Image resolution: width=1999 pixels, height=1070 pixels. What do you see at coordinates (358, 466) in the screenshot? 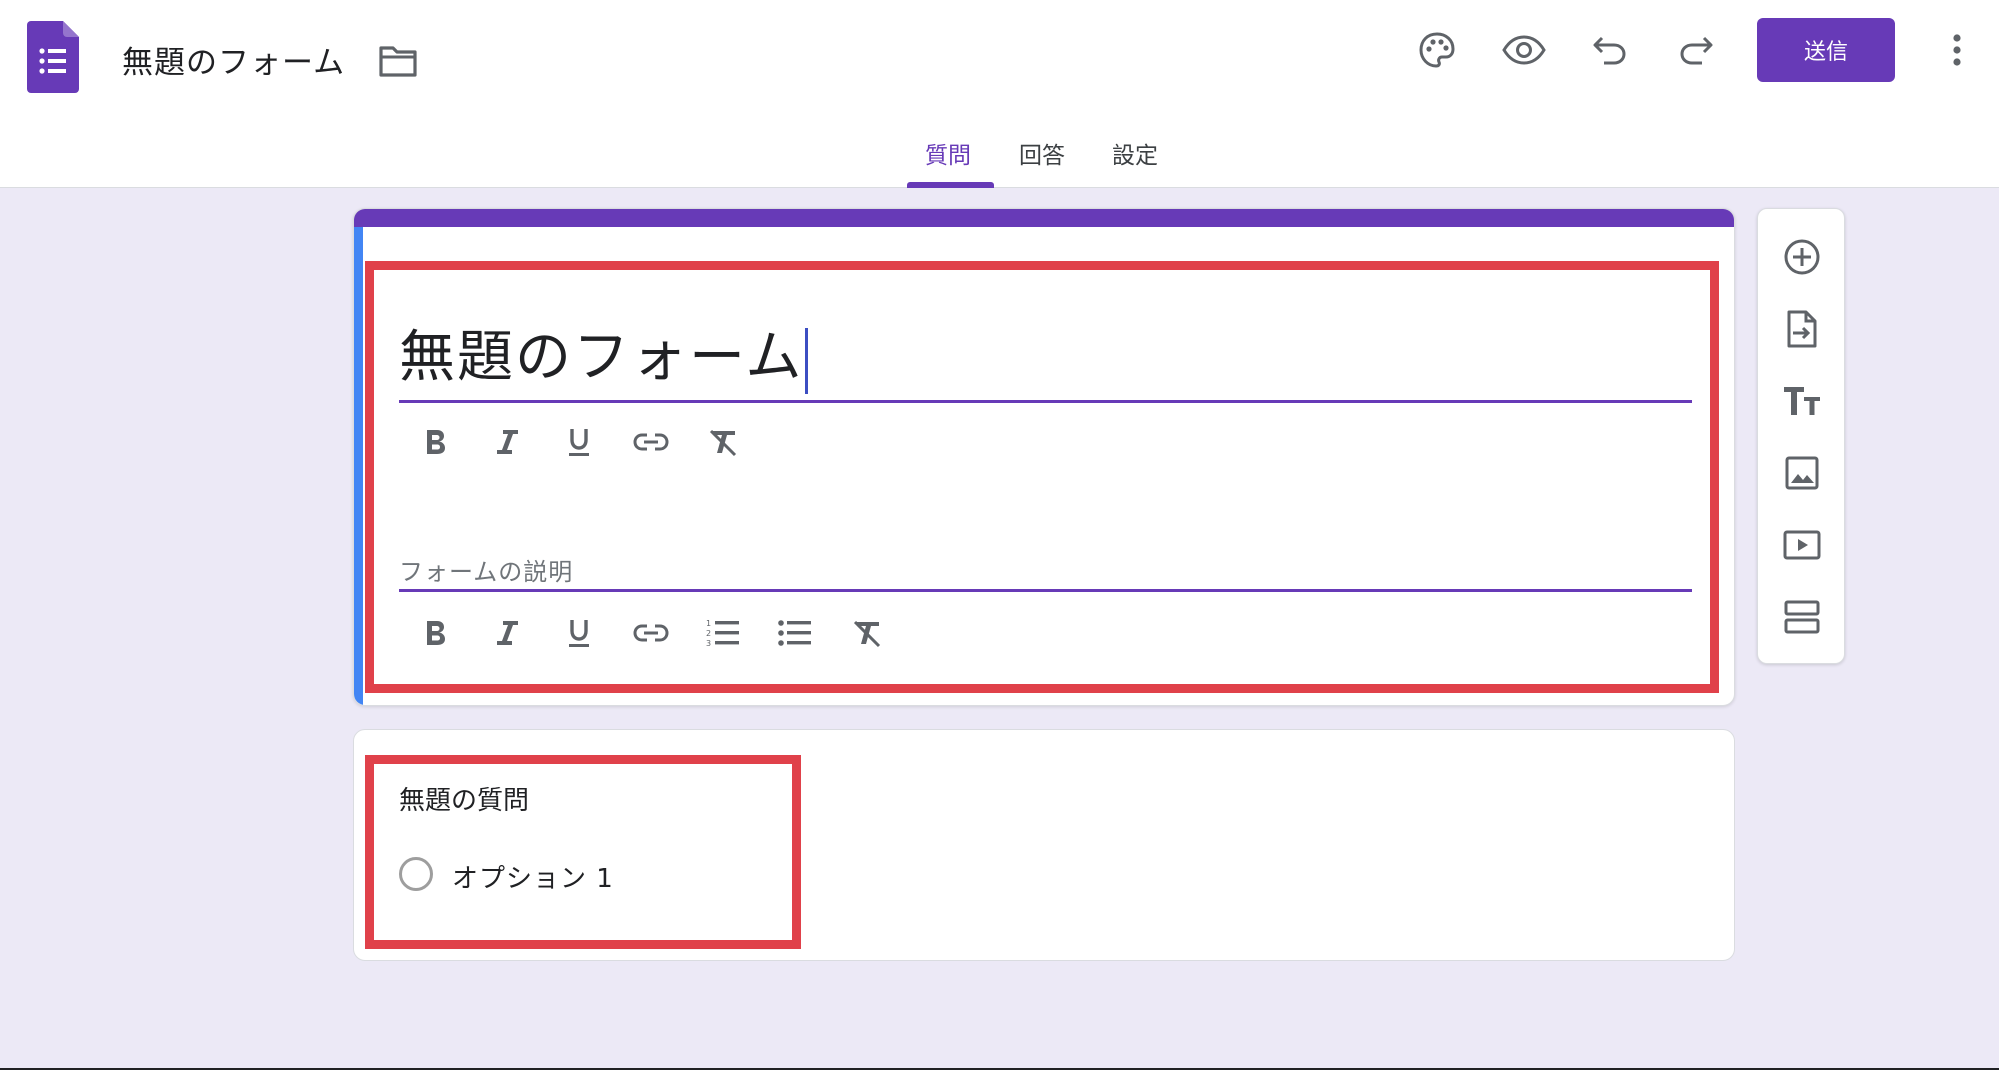
I see `active-card-indicator` at bounding box center [358, 466].